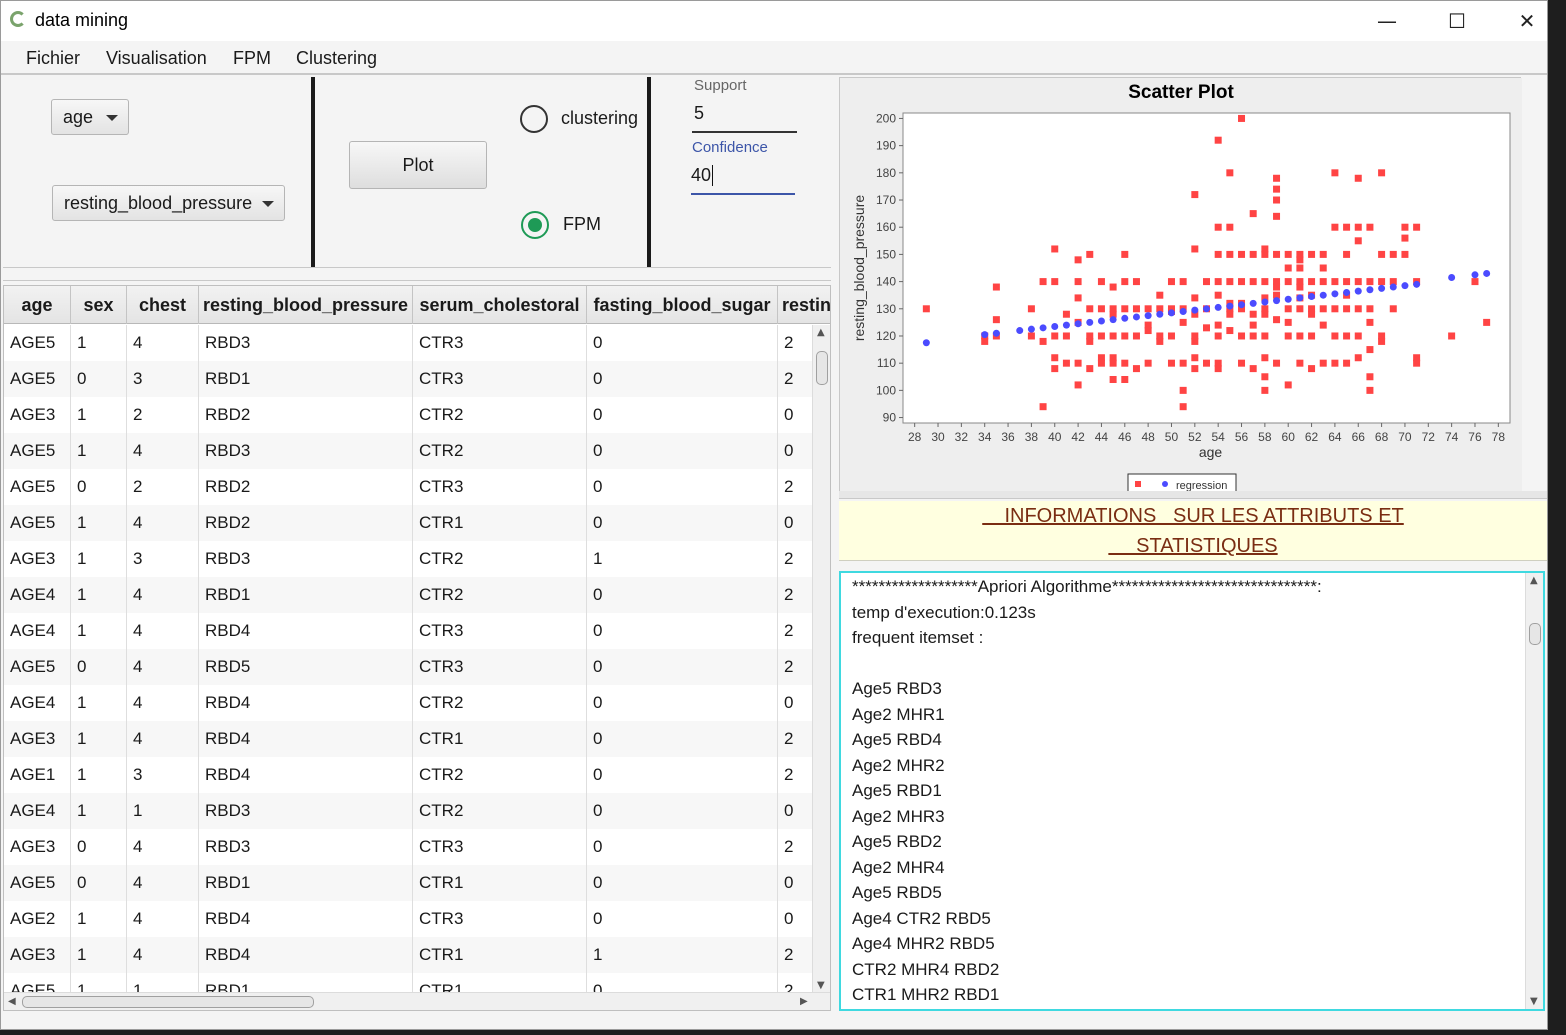  I want to click on column-header: sex, so click(99, 305).